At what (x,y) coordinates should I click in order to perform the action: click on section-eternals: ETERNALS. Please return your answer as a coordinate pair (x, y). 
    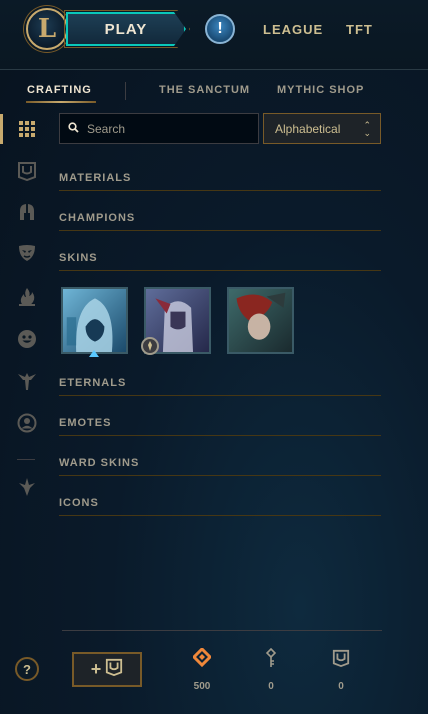
    Looking at the image, I should click on (220, 386).